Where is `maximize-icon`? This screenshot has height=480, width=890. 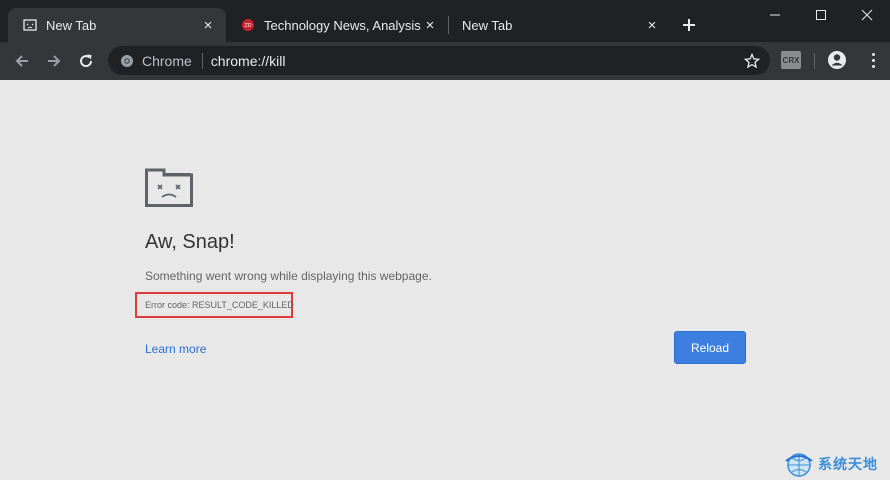 maximize-icon is located at coordinates (821, 15).